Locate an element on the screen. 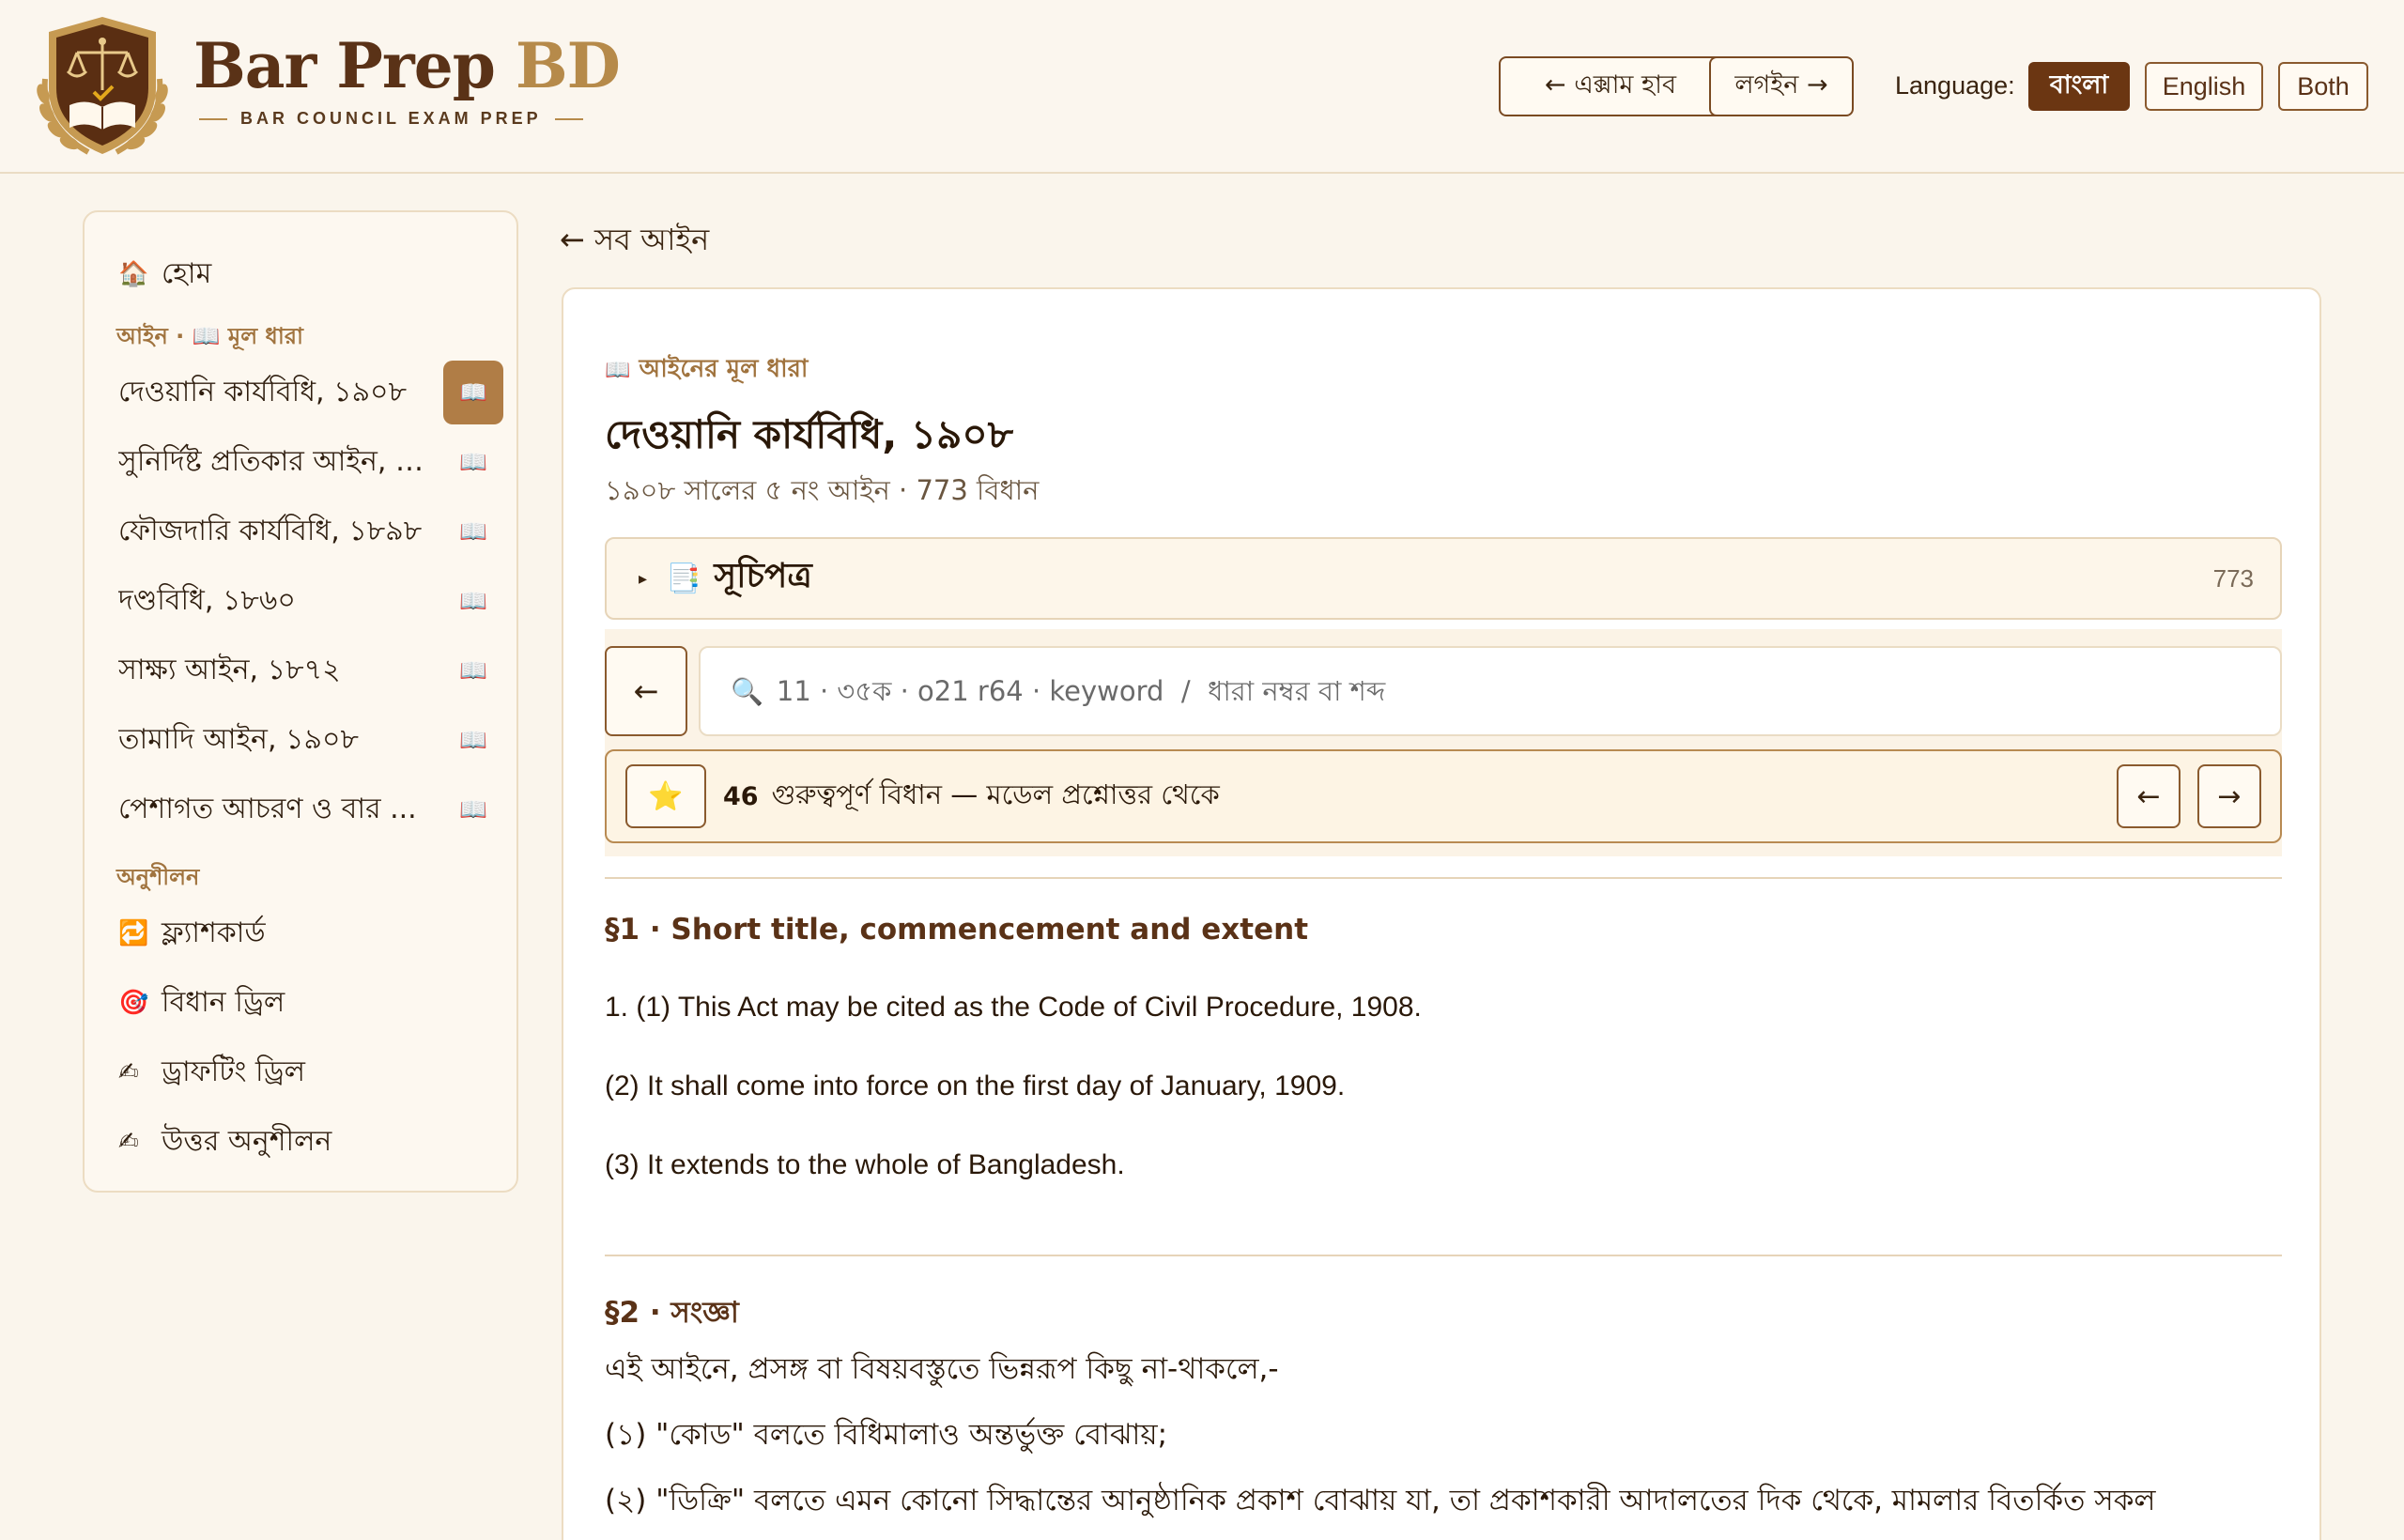  important-count: 46 is located at coordinates (741, 796).